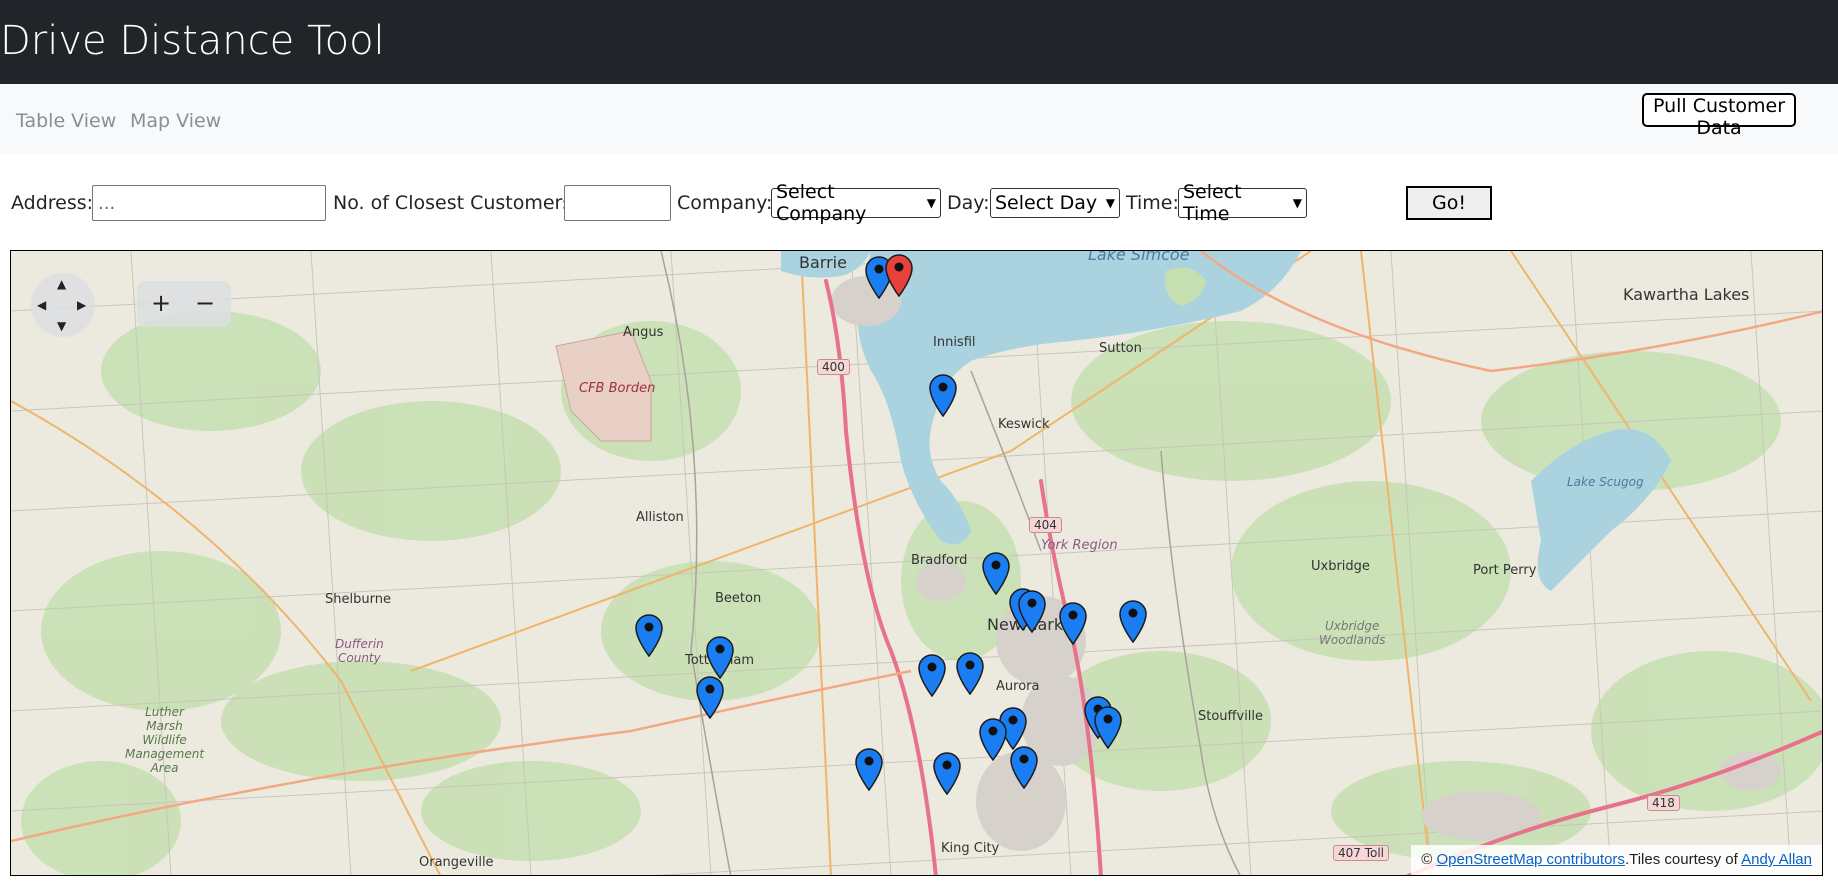  Describe the element at coordinates (61, 326) in the screenshot. I see `pan-down-icon: ▼` at that location.